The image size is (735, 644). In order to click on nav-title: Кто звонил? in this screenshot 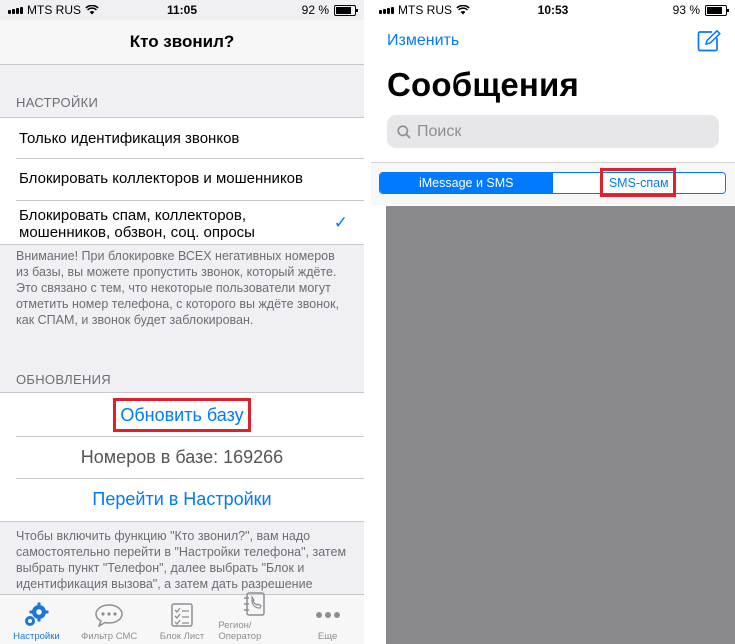, I will do `click(182, 42)`.